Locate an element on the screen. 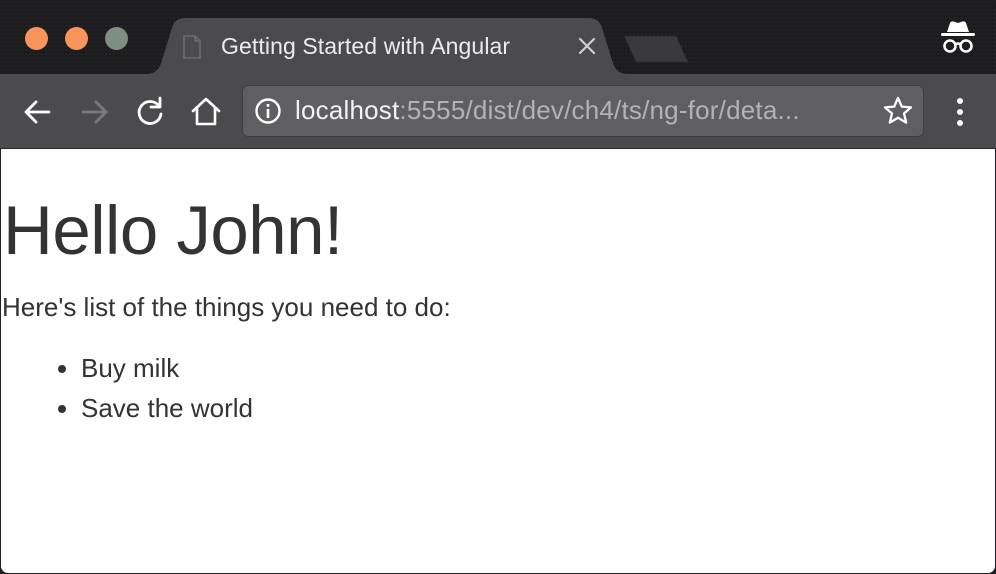 This screenshot has height=574, width=996. tab-strip: Getting Started with Angular is located at coordinates (498, 37).